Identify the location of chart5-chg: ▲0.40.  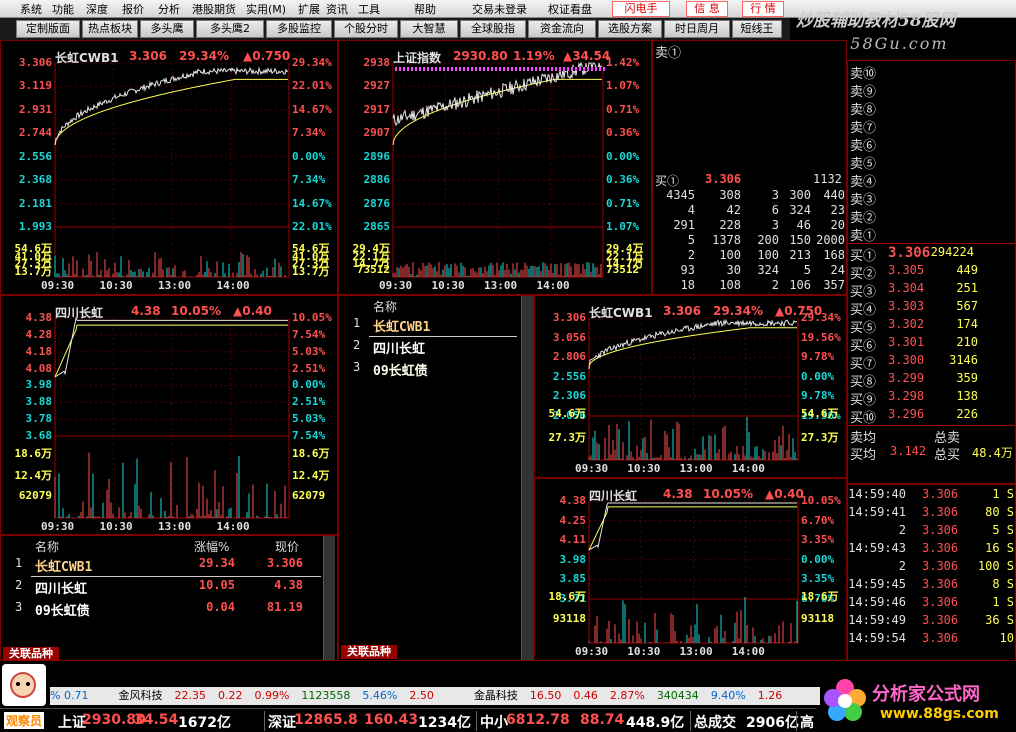
(784, 494).